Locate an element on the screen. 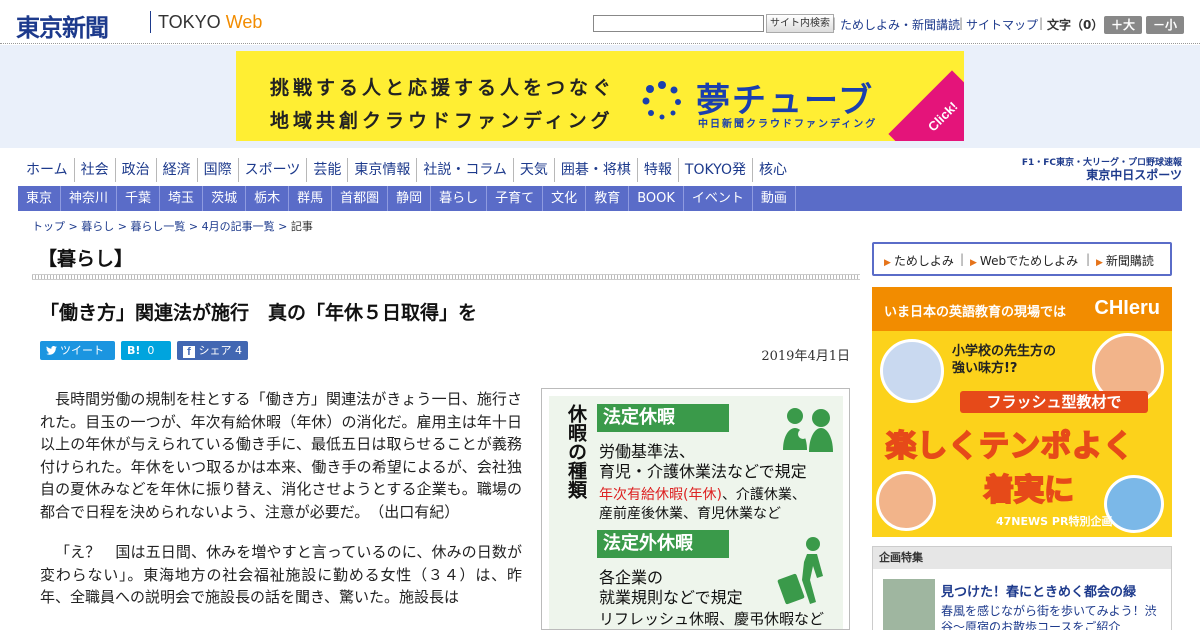 The image size is (1200, 630). nav-item-weather: 天気 is located at coordinates (534, 170).